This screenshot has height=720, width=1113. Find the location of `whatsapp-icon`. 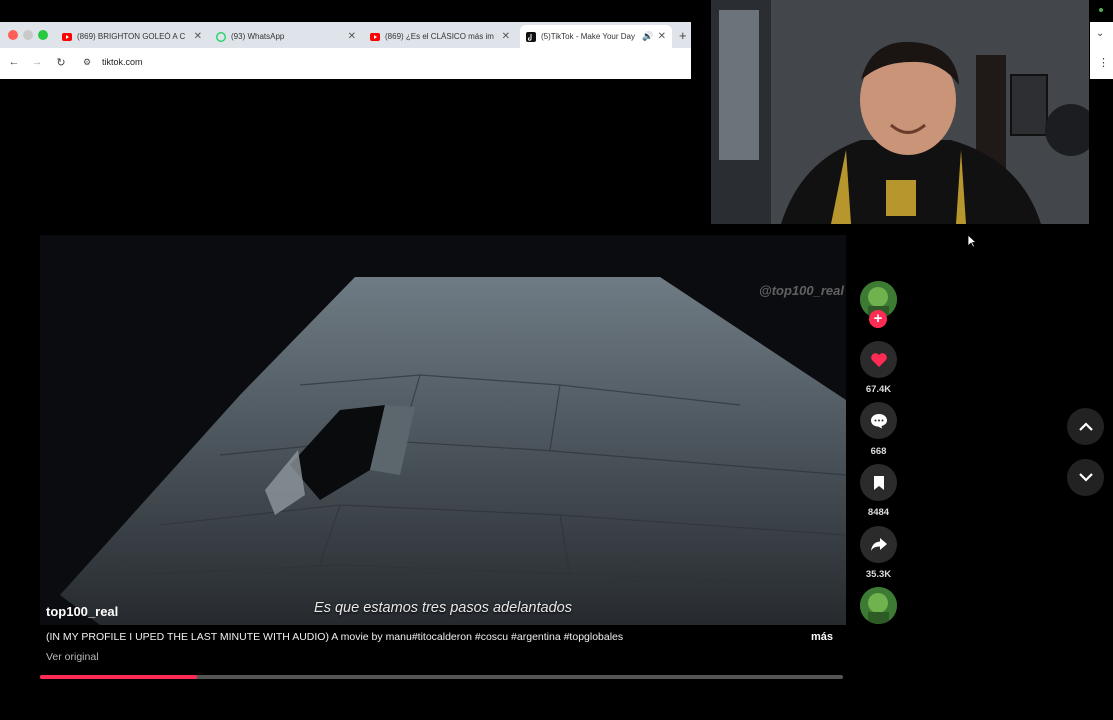

whatsapp-icon is located at coordinates (221, 36).